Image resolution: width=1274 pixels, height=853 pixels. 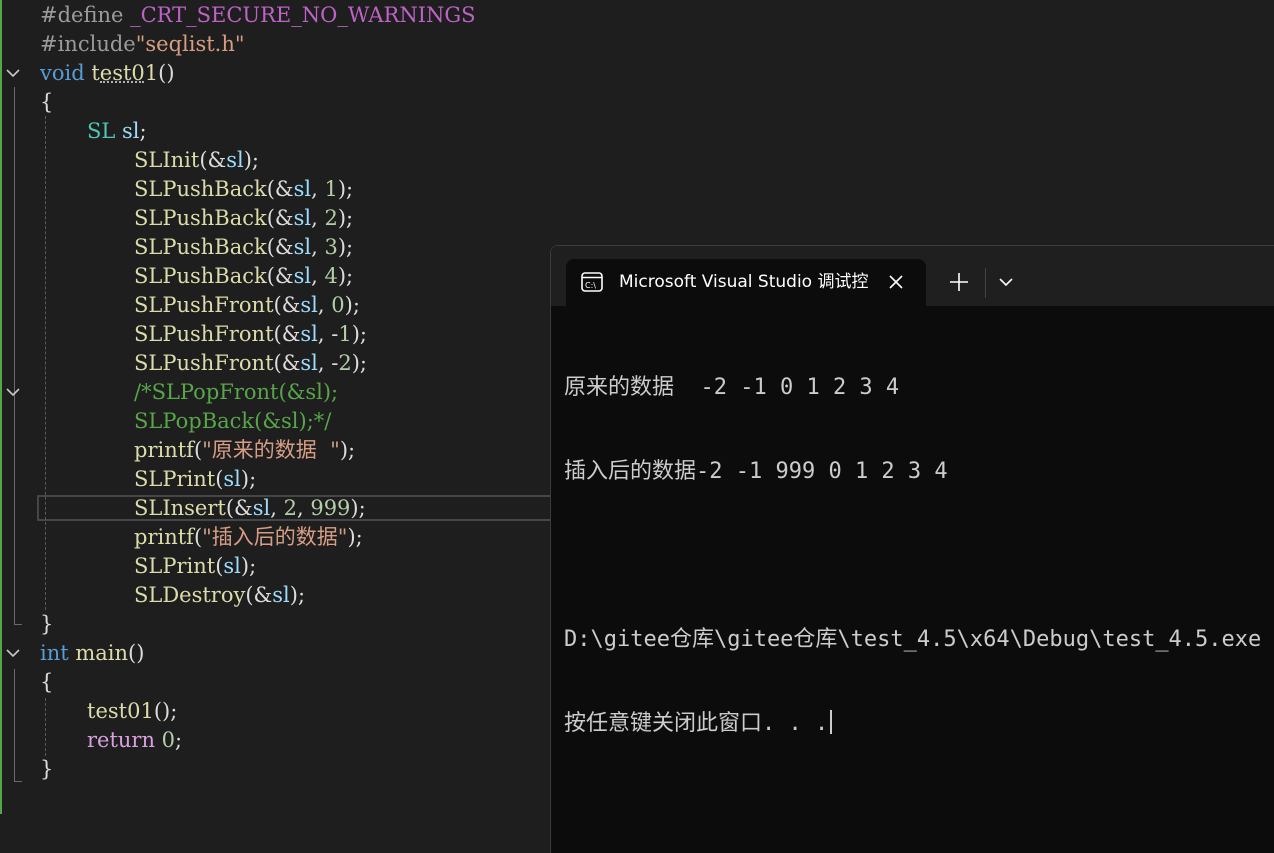 I want to click on code-text: int main(), so click(x=92, y=653).